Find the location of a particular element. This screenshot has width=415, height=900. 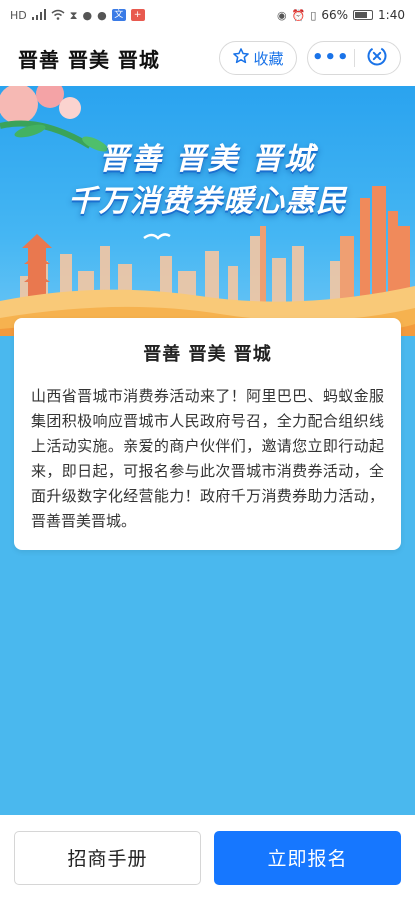

banner-headline-2: 千万消费券暖心惠民 is located at coordinates (207, 201).